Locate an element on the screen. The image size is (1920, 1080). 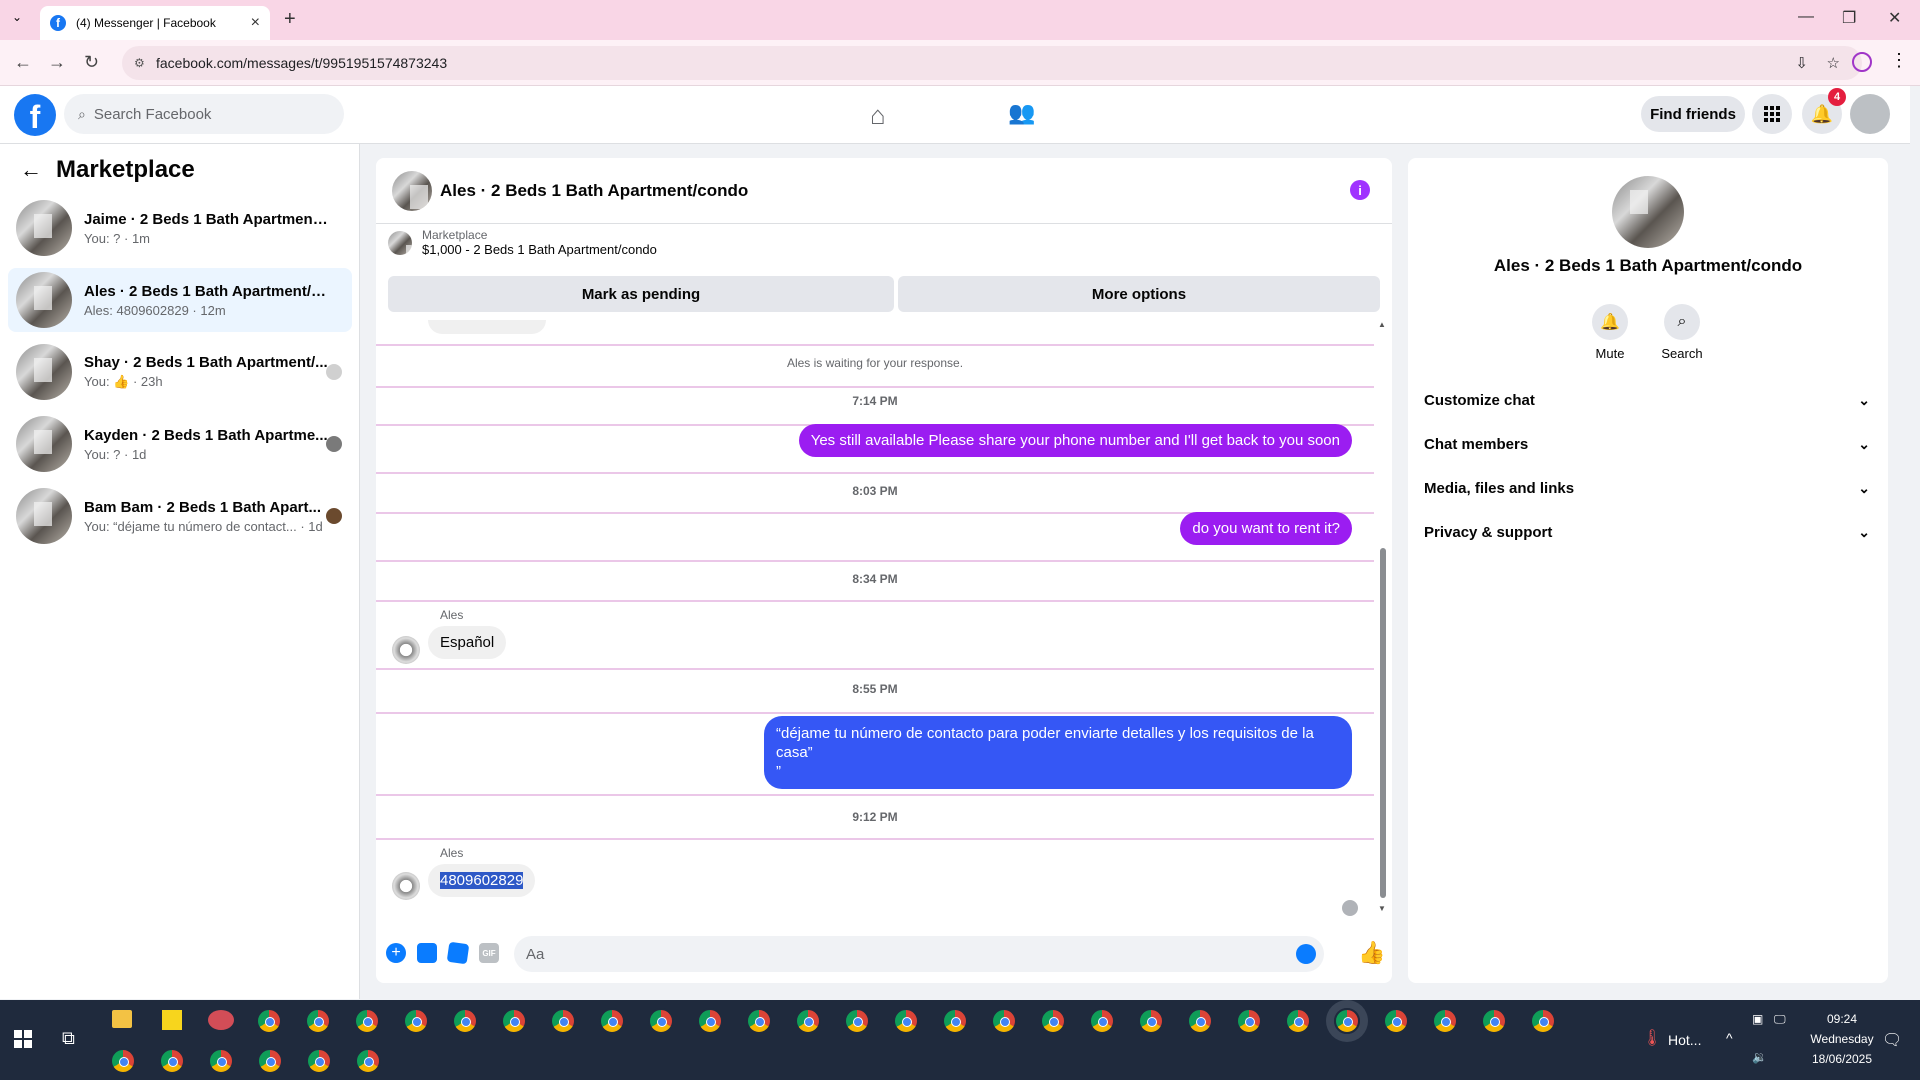
meet-now-icon: ▣ is located at coordinates (1757, 1019).